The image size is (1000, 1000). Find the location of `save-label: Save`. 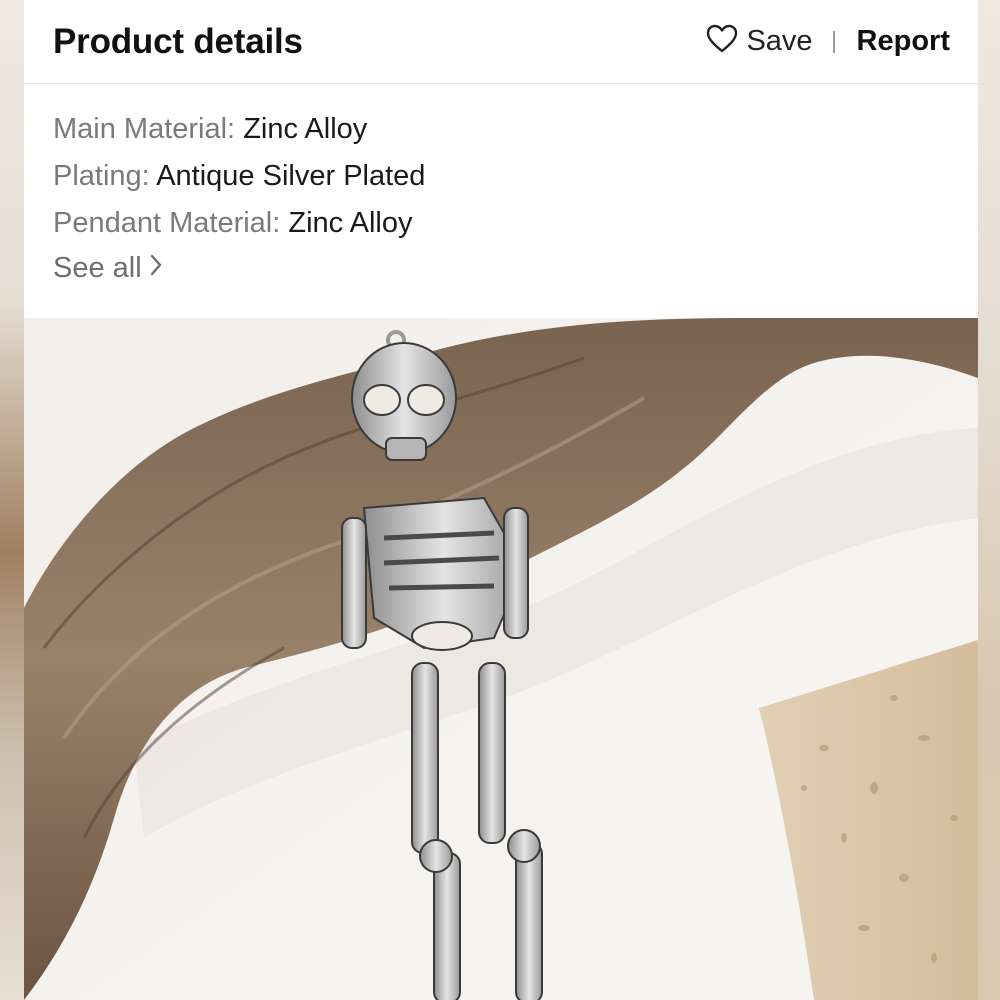

save-label: Save is located at coordinates (779, 41).